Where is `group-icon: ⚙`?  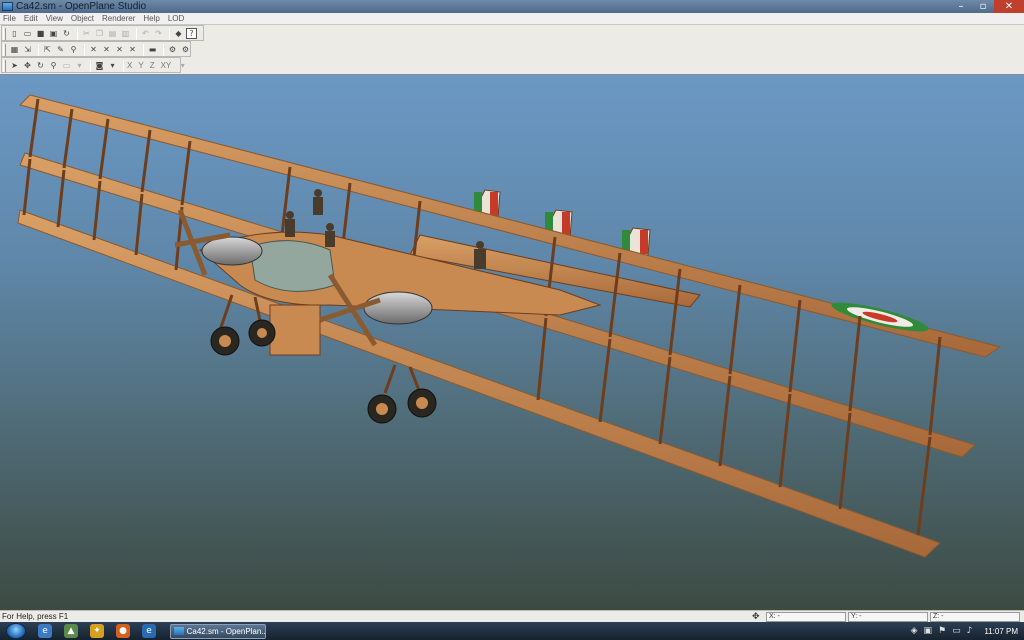 group-icon: ⚙ is located at coordinates (172, 49).